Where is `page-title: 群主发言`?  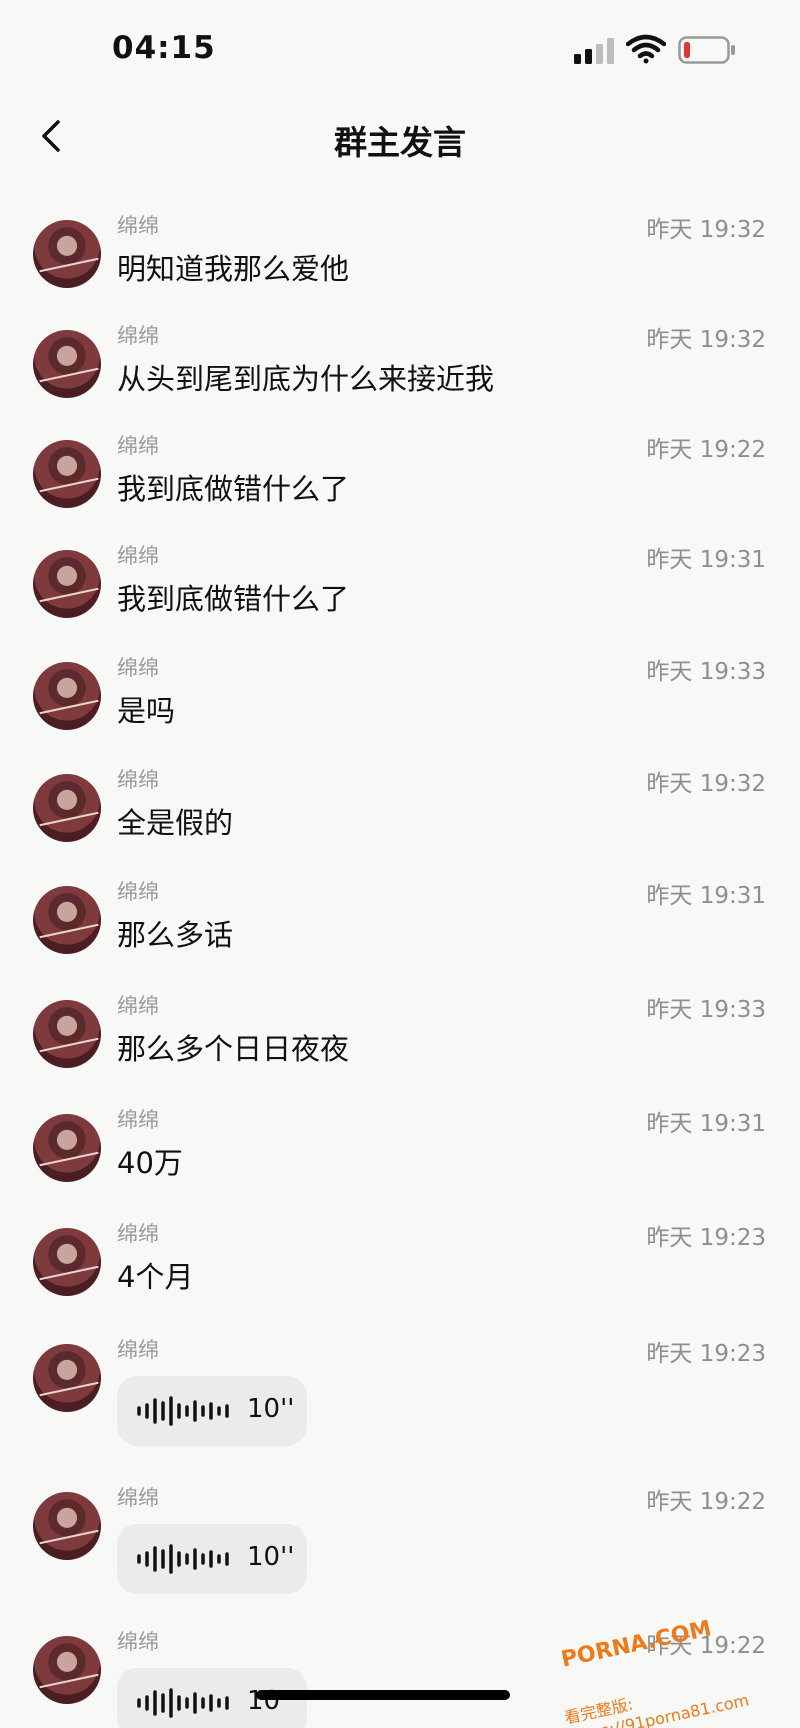
page-title: 群主发言 is located at coordinates (400, 142).